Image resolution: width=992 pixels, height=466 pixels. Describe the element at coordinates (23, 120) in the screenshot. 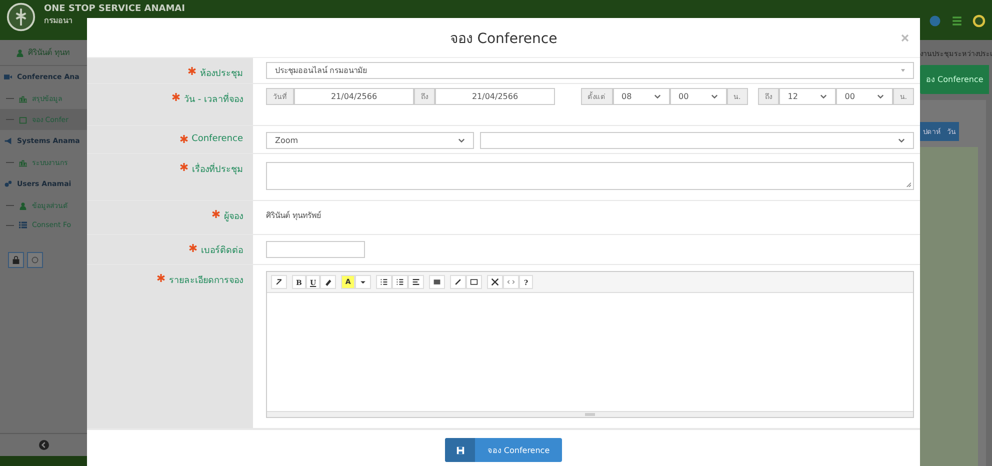

I see `calendar-icon` at that location.